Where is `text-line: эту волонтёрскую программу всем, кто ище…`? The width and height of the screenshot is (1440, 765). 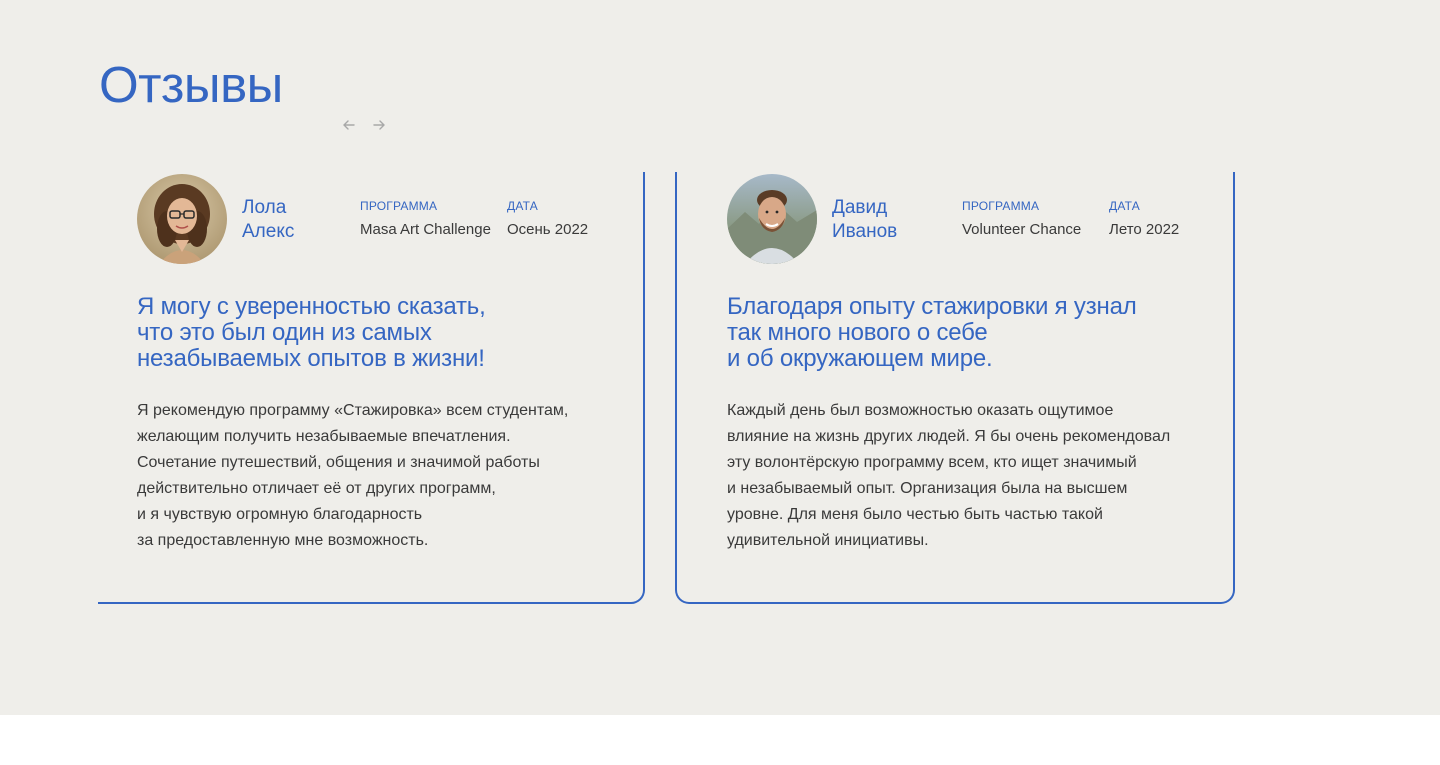
text-line: эту волонтёрскую программу всем, кто ище… is located at coordinates (932, 462).